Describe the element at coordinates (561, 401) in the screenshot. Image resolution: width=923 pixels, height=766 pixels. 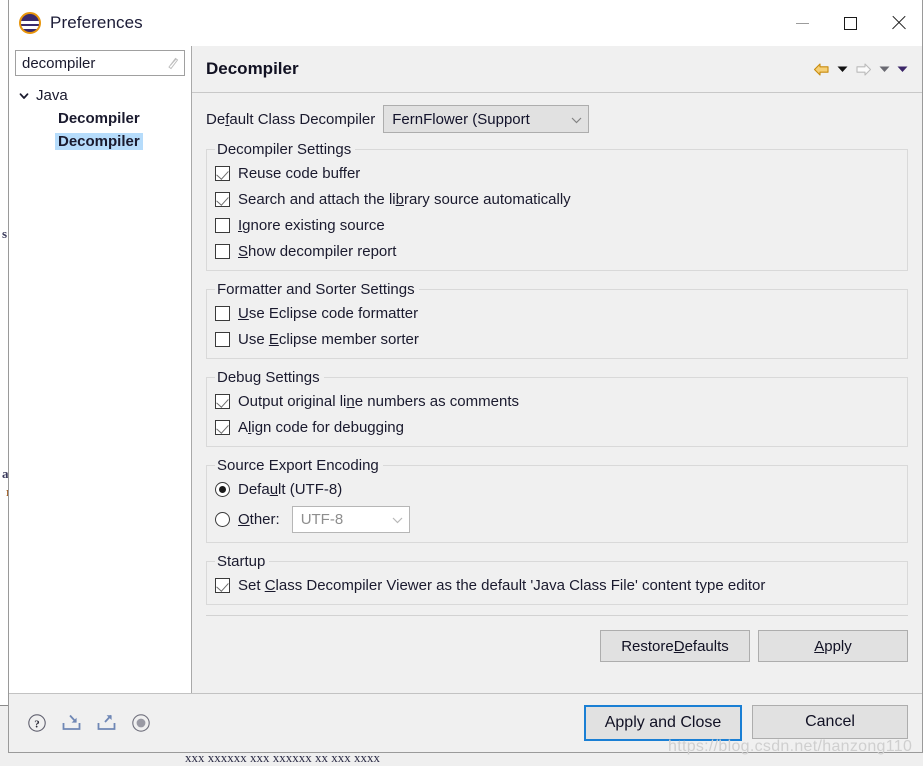
I see `checkbox-output-original-line-numbers: Output original line numbers as comments` at that location.